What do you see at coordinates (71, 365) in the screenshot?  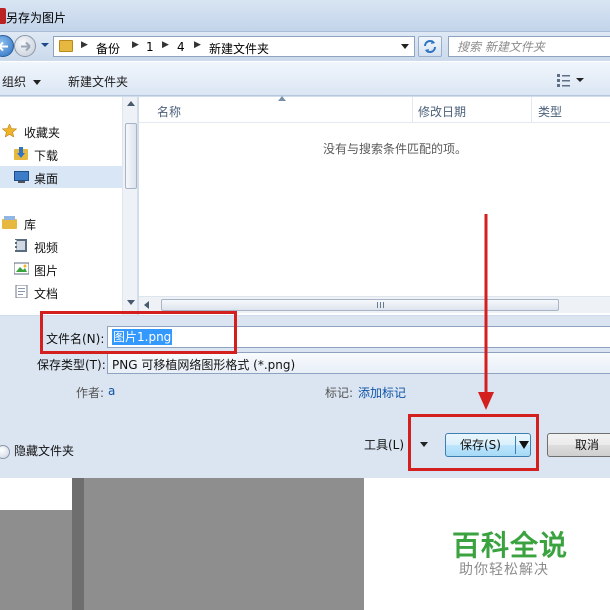 I see `filetype-label: 保存类型(T):` at bounding box center [71, 365].